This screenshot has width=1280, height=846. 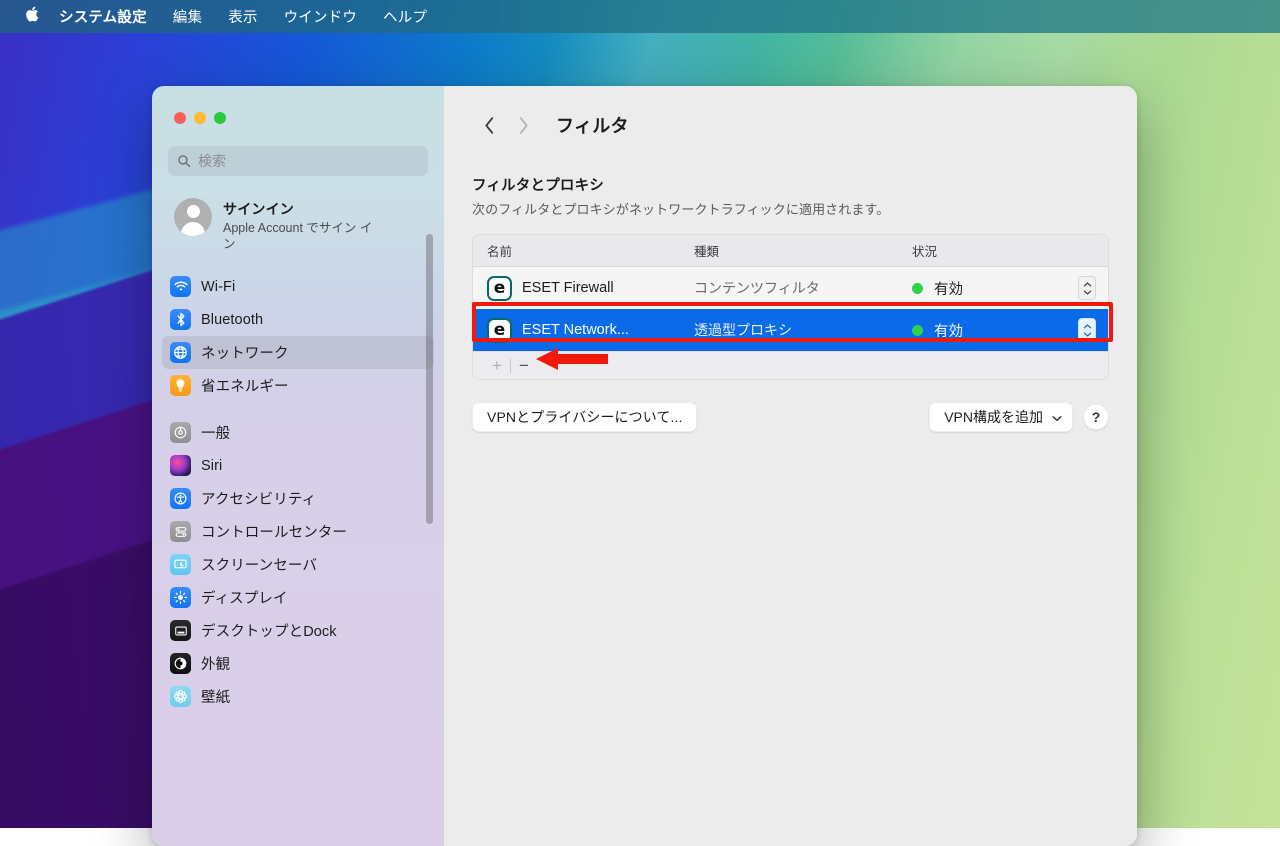 What do you see at coordinates (298, 286) in the screenshot?
I see `sidebar-item-wifi: Wi-Fi` at bounding box center [298, 286].